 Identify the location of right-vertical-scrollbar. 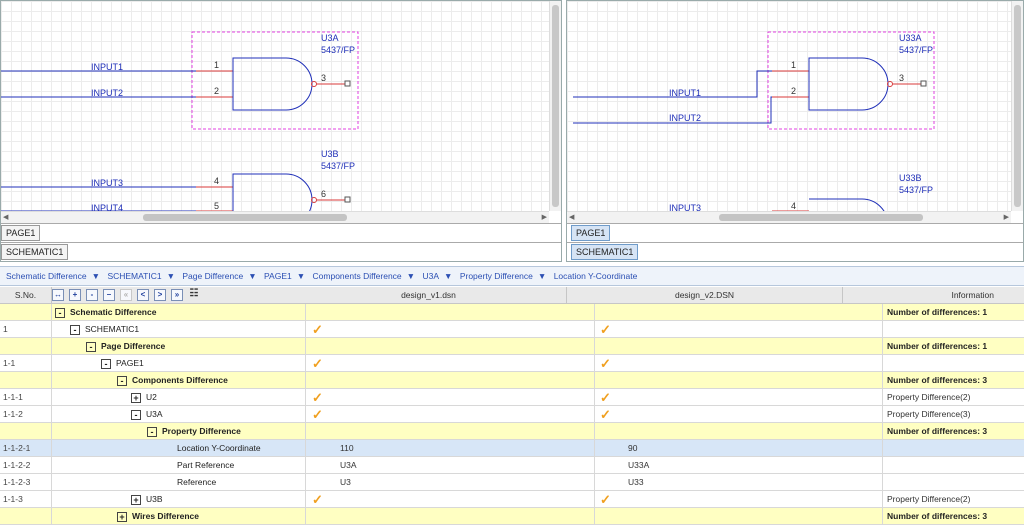
(1017, 106).